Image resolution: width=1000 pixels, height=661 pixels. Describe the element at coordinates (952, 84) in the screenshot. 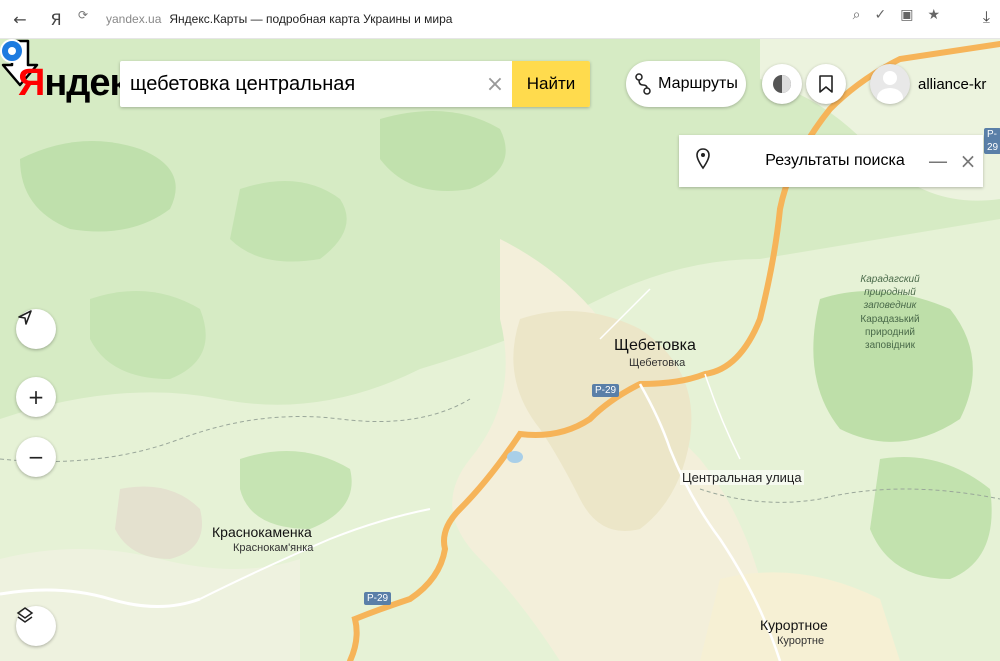

I see `username: alliance-kr` at that location.